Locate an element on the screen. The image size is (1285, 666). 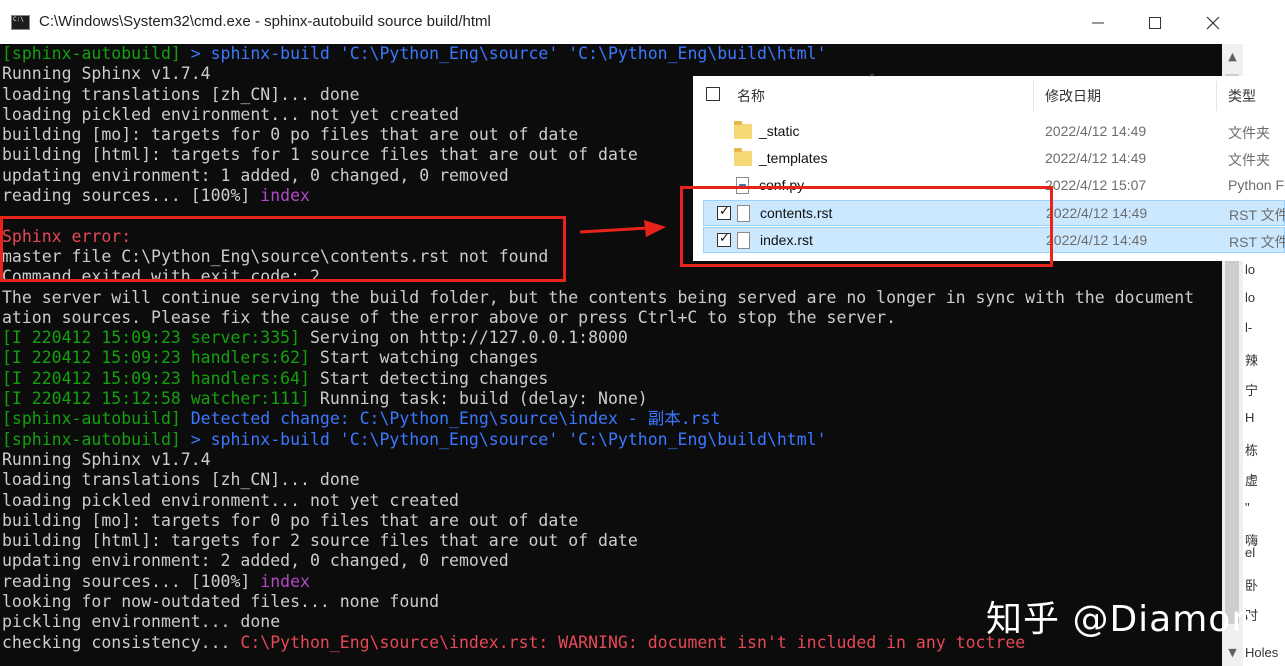
background-text-fragment: 栋 is located at coordinates (1252, 450).